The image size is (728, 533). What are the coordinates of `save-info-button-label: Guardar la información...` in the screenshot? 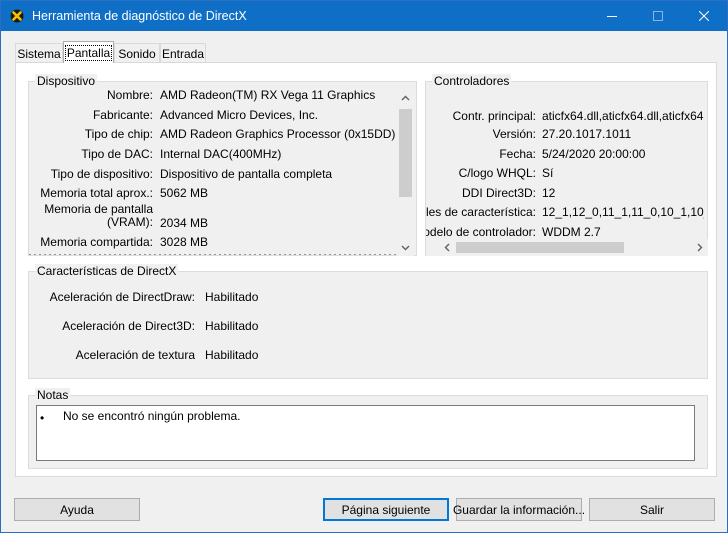 It's located at (519, 509).